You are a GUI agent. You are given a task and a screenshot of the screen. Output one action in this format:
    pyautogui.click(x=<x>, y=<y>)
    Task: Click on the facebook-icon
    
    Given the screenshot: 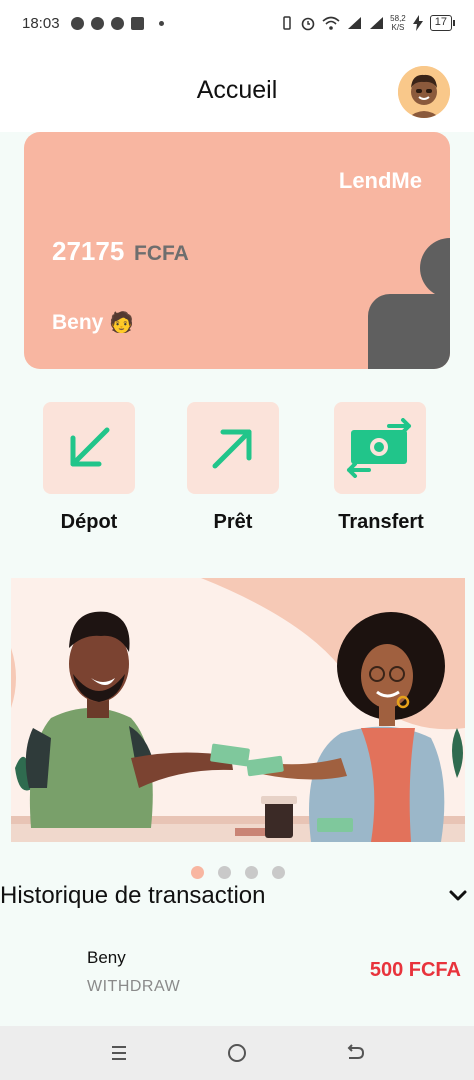 What is the action you would take?
    pyautogui.click(x=77, y=23)
    